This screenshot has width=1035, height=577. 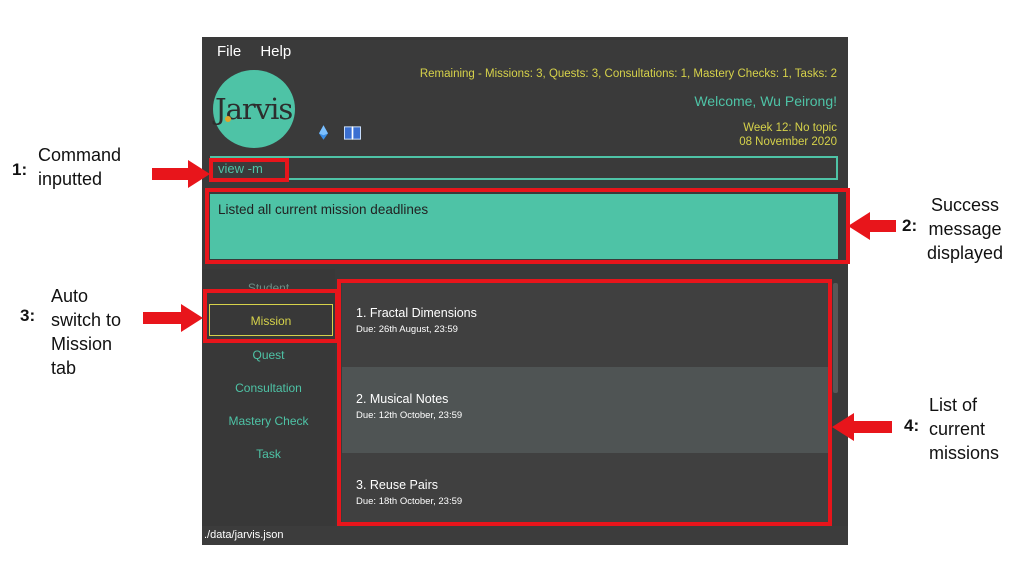 I want to click on annotation-text: List of current missions, so click(x=964, y=429).